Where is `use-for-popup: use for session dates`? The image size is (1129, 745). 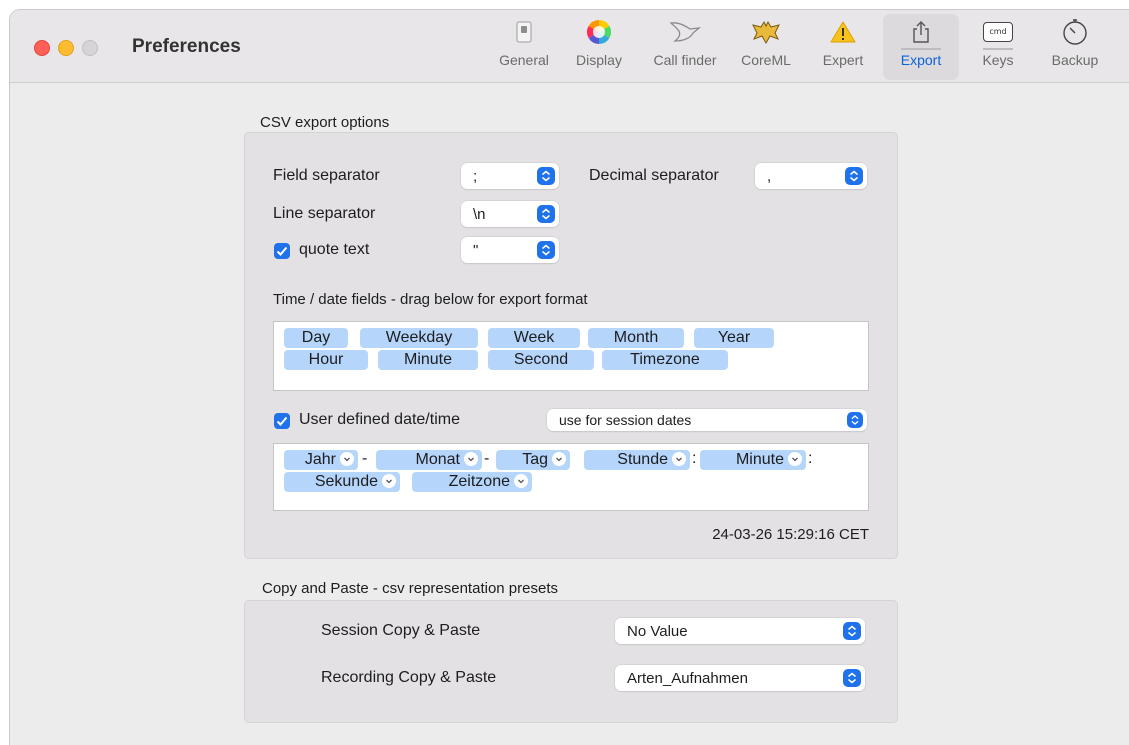 use-for-popup: use for session dates is located at coordinates (707, 420).